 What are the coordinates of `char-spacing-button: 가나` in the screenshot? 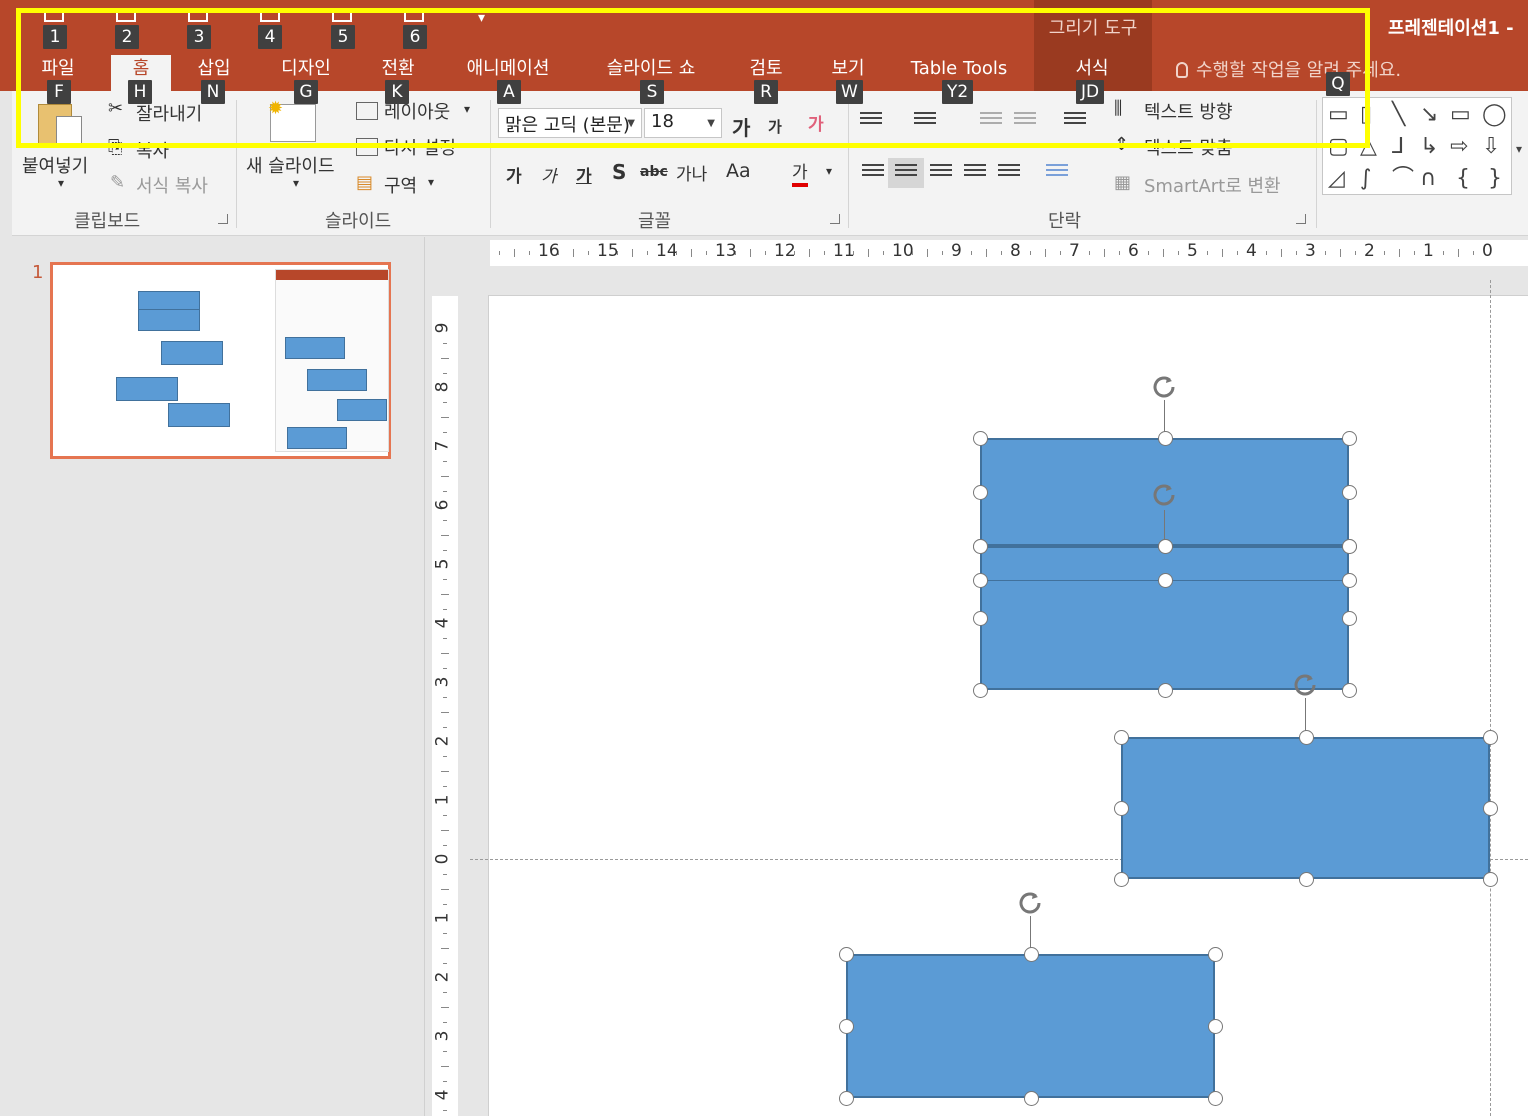 It's located at (691, 172).